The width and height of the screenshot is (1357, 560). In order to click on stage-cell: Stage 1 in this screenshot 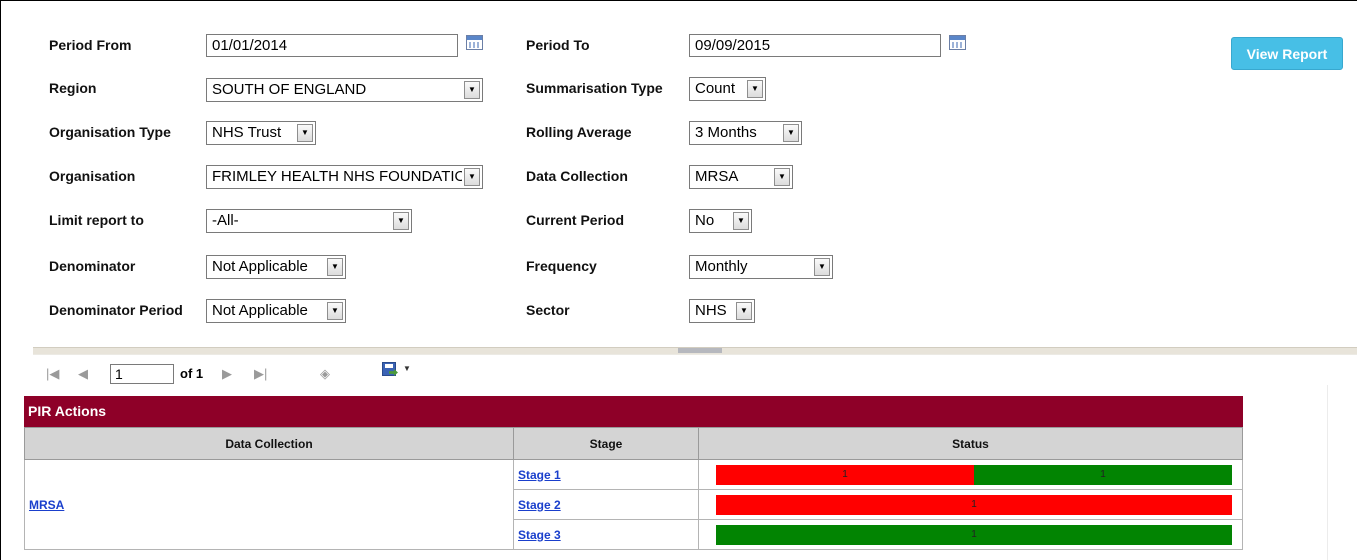, I will do `click(606, 474)`.